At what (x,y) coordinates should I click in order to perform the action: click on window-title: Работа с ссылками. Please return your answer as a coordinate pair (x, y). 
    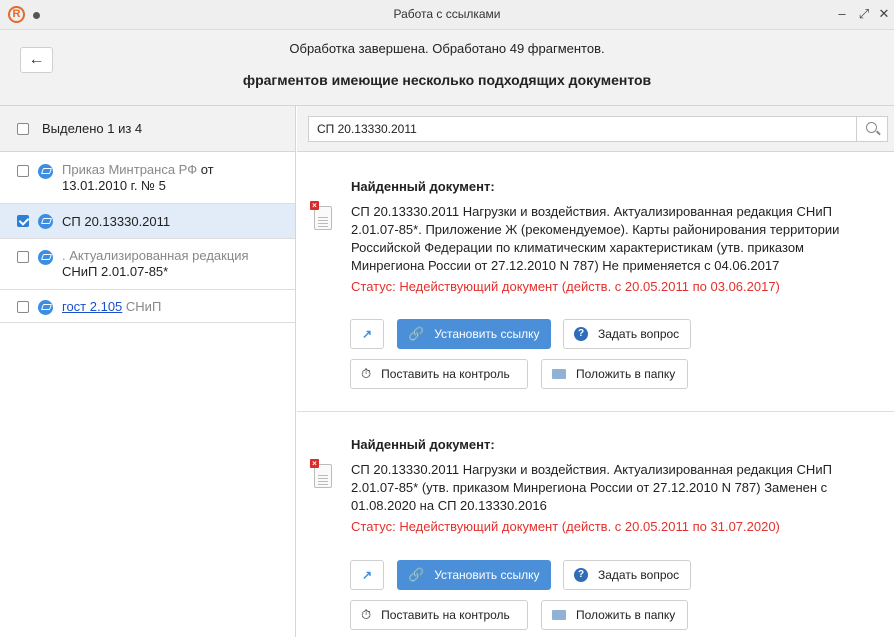
    Looking at the image, I should click on (447, 14).